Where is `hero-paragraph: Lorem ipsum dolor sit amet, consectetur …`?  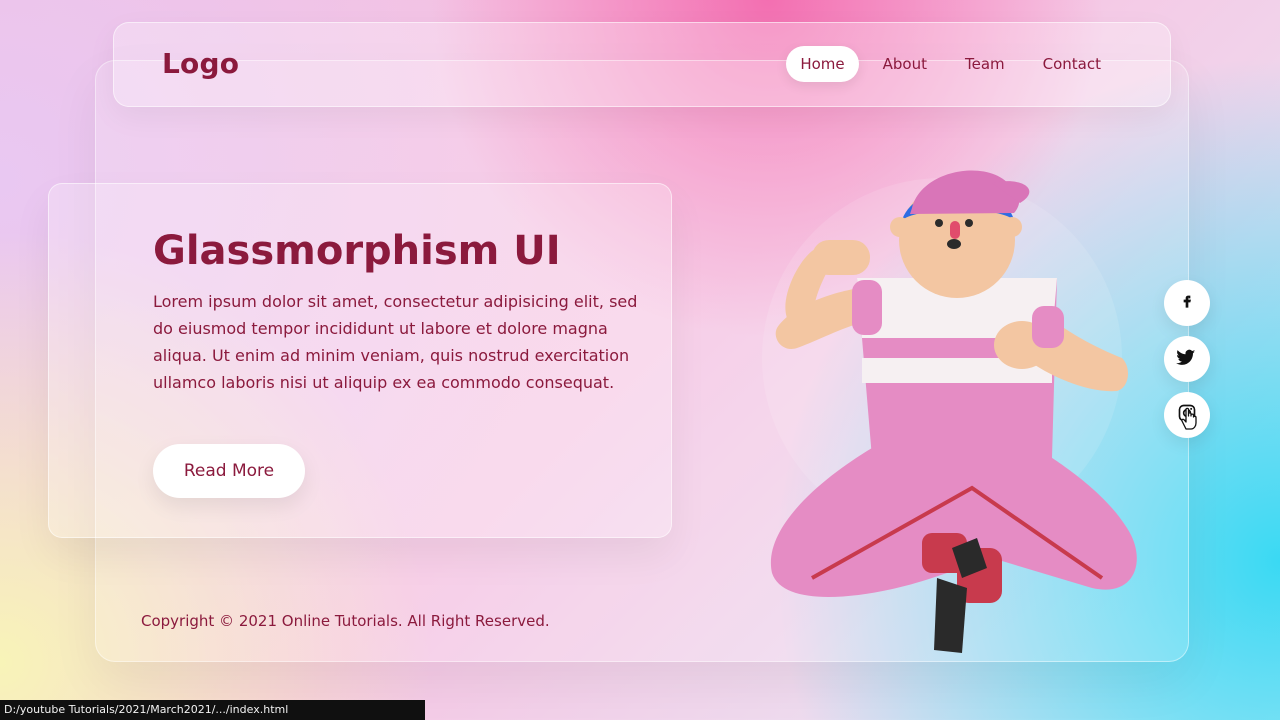
hero-paragraph: Lorem ipsum dolor sit amet, consectetur … is located at coordinates (395, 342).